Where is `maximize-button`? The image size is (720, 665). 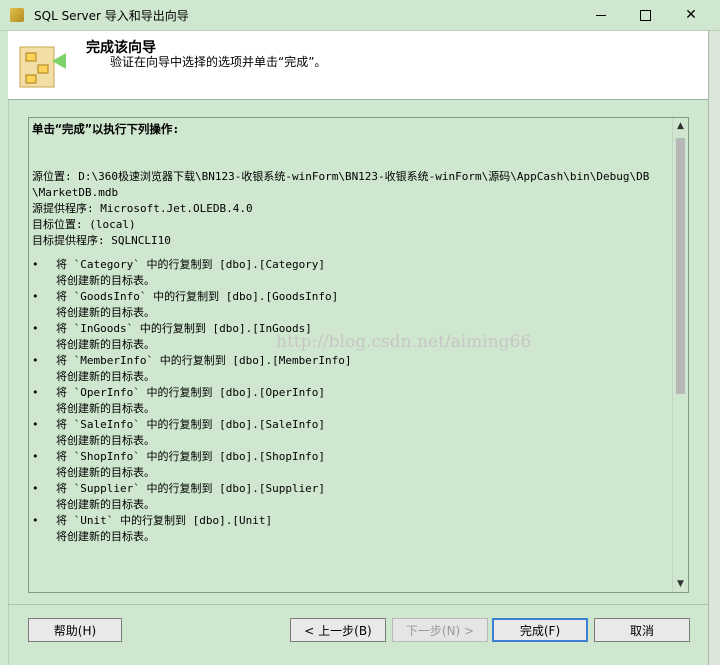
maximize-button is located at coordinates (645, 15).